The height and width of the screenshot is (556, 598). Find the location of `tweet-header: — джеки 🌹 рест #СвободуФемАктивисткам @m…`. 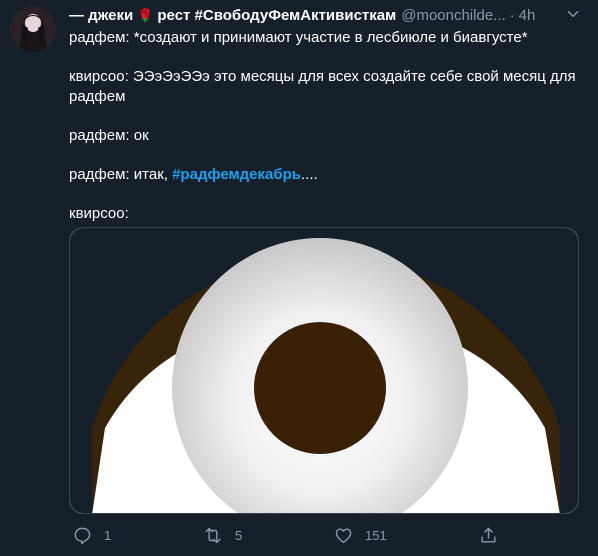

tweet-header: — джеки 🌹 рест #СвободуФемАктивисткам @m… is located at coordinates (302, 16).